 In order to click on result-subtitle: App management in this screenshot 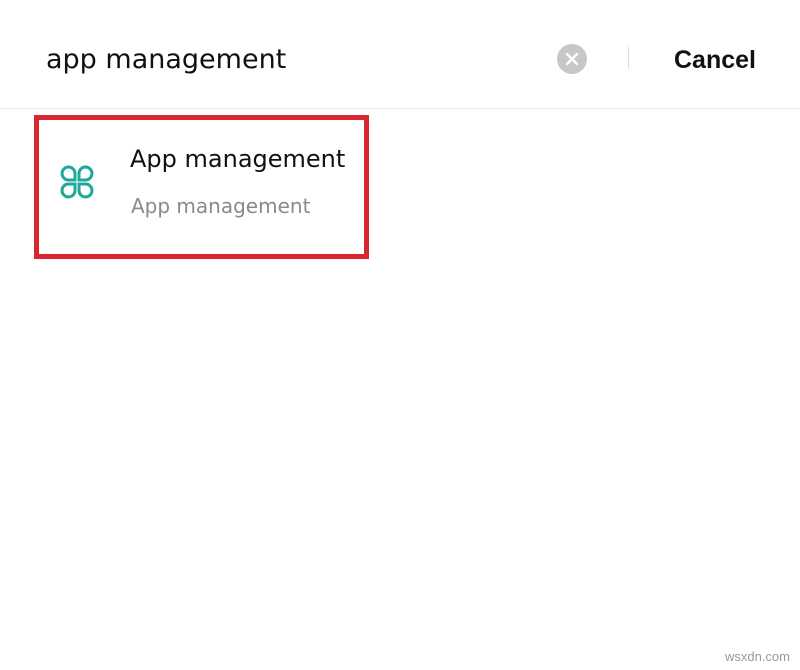, I will do `click(221, 206)`.